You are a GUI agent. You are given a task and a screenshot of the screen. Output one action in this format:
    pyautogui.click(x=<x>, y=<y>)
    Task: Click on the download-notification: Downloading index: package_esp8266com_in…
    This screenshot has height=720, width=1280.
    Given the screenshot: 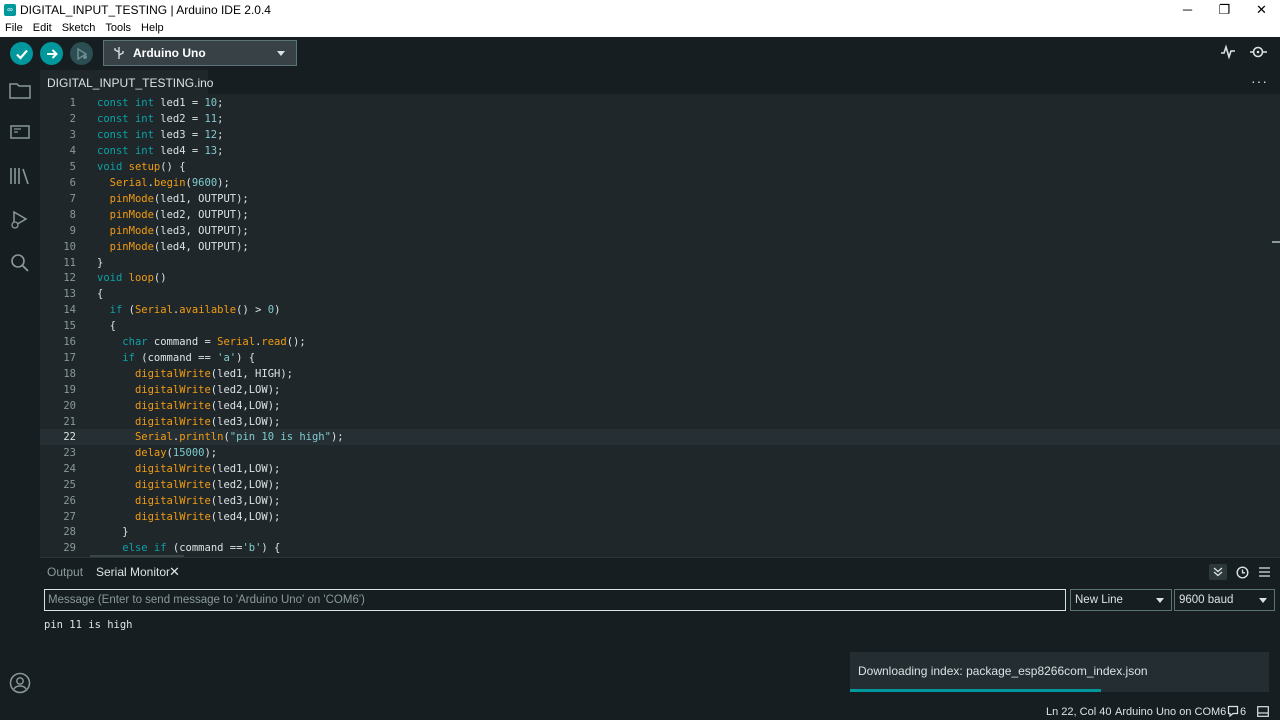 What is the action you would take?
    pyautogui.click(x=1059, y=672)
    